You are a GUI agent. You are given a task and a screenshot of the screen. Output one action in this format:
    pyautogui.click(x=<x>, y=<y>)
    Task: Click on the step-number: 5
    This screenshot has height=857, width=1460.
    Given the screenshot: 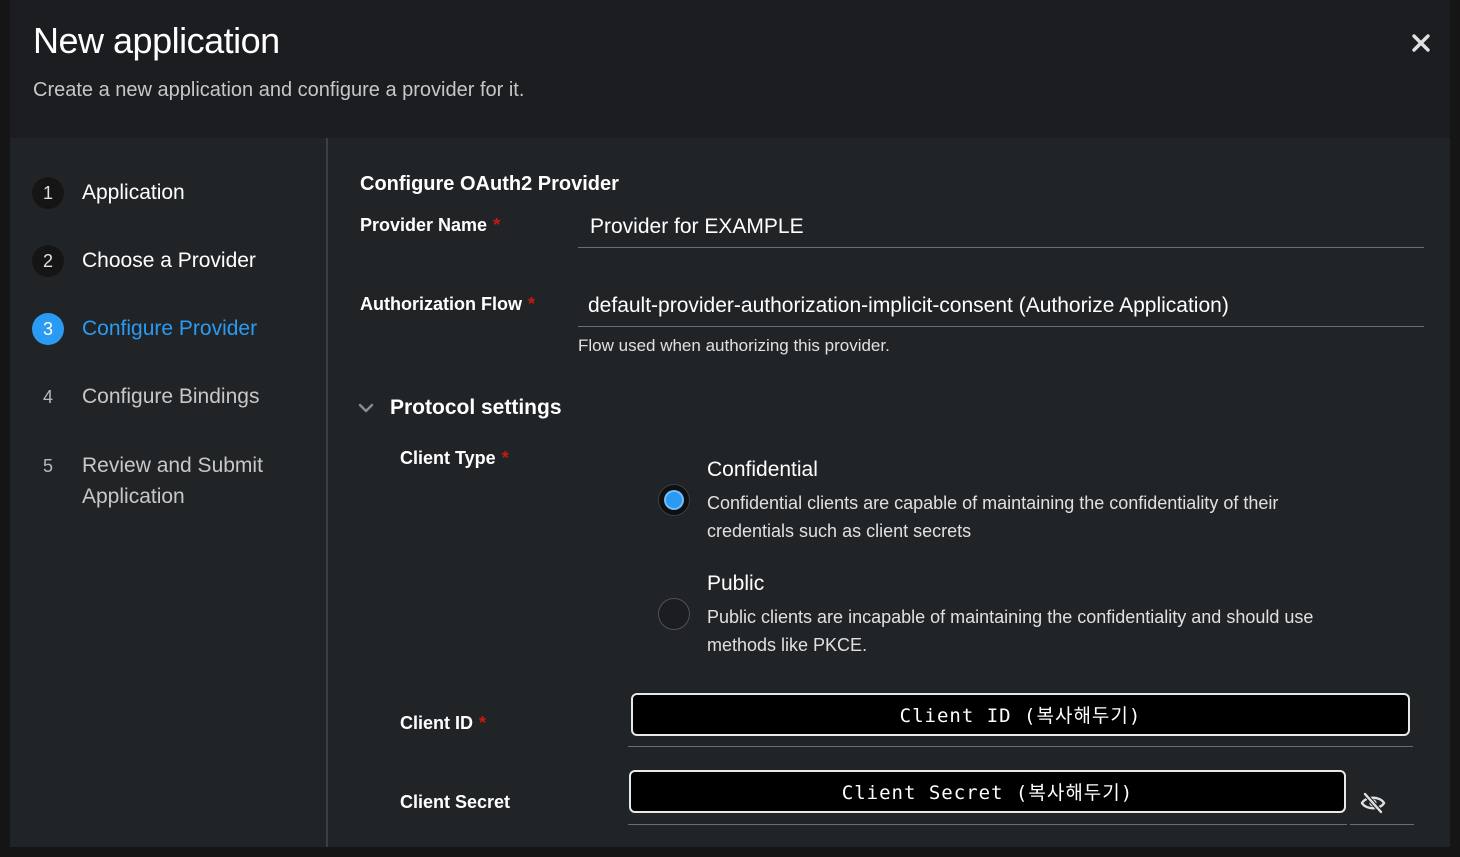 What is the action you would take?
    pyautogui.click(x=47, y=465)
    